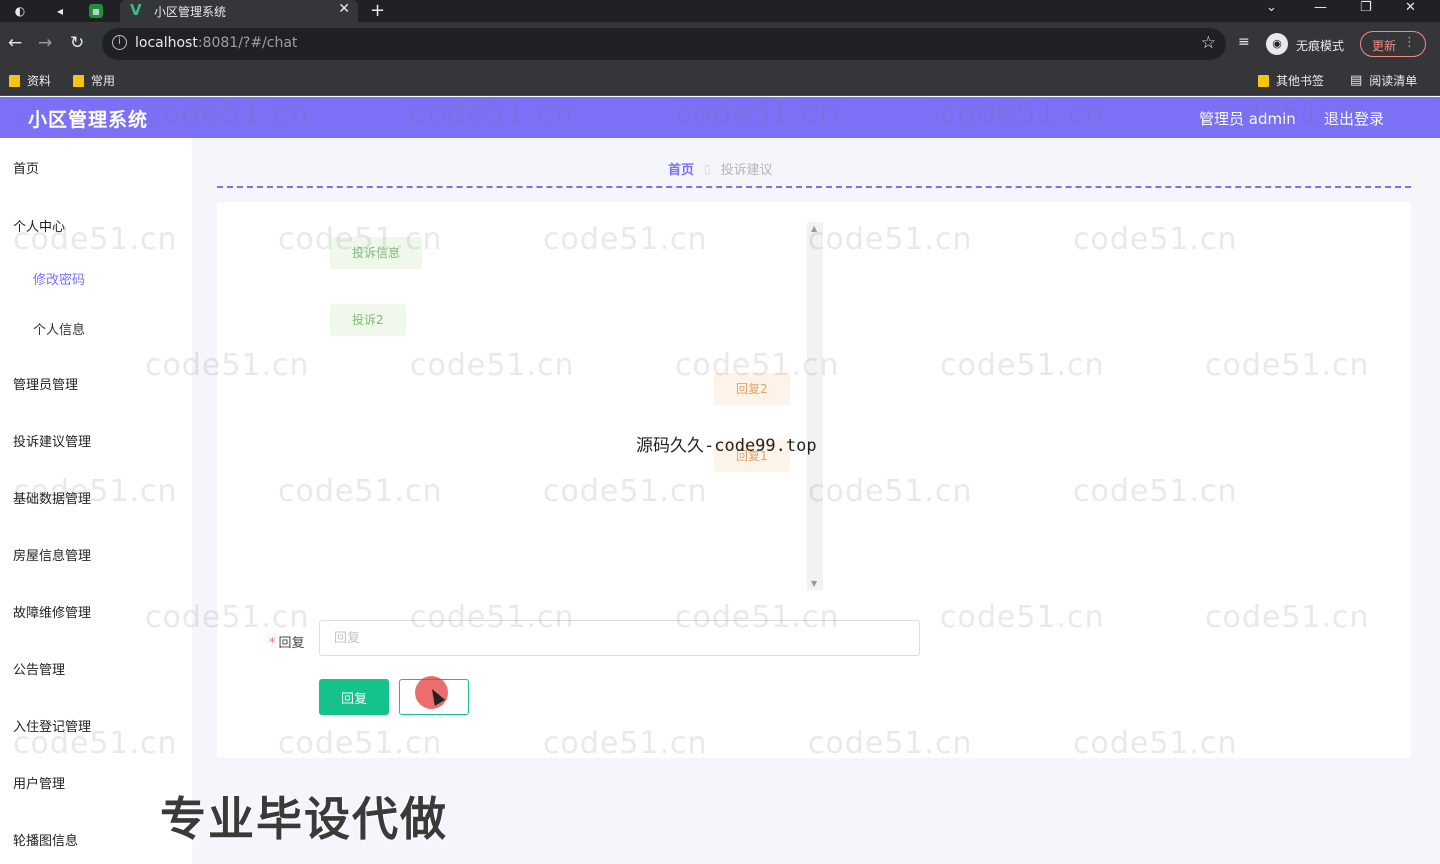 This screenshot has width=1440, height=864. Describe the element at coordinates (20, 11) in the screenshot. I see `globe-icon: ◐` at that location.